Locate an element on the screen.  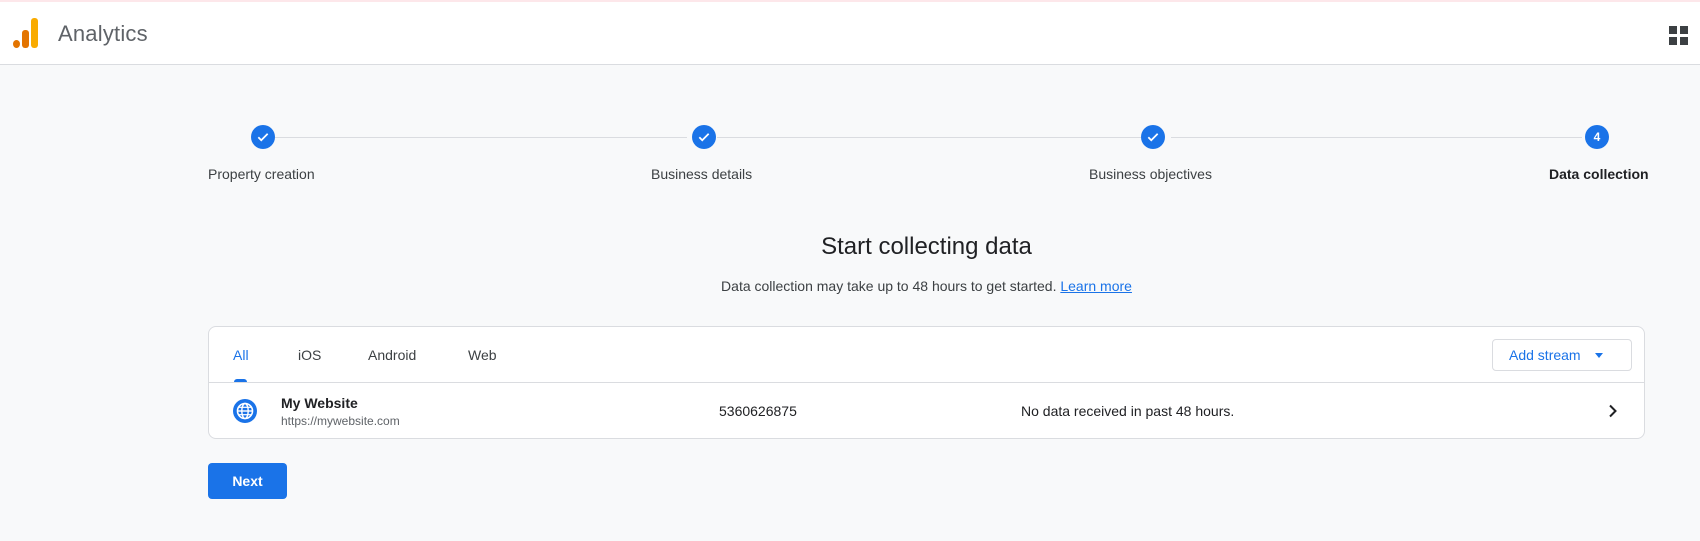
stream-status: No data received in past 48 hours. is located at coordinates (1128, 411).